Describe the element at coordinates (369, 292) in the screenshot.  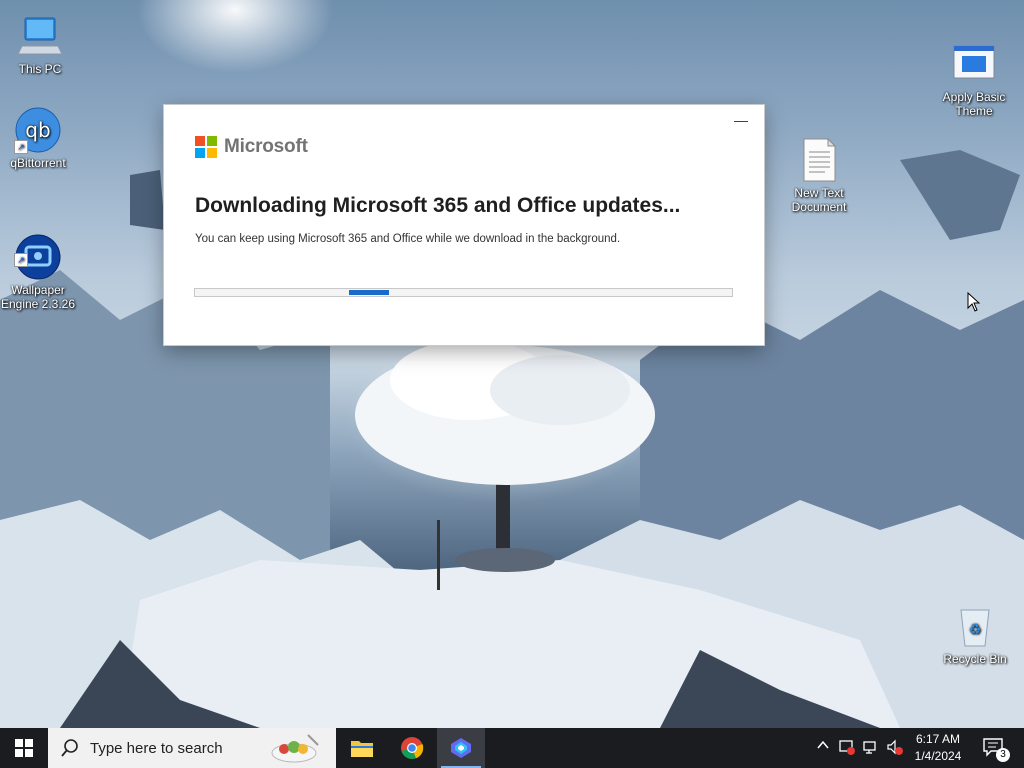
I see `progress-indicator` at that location.